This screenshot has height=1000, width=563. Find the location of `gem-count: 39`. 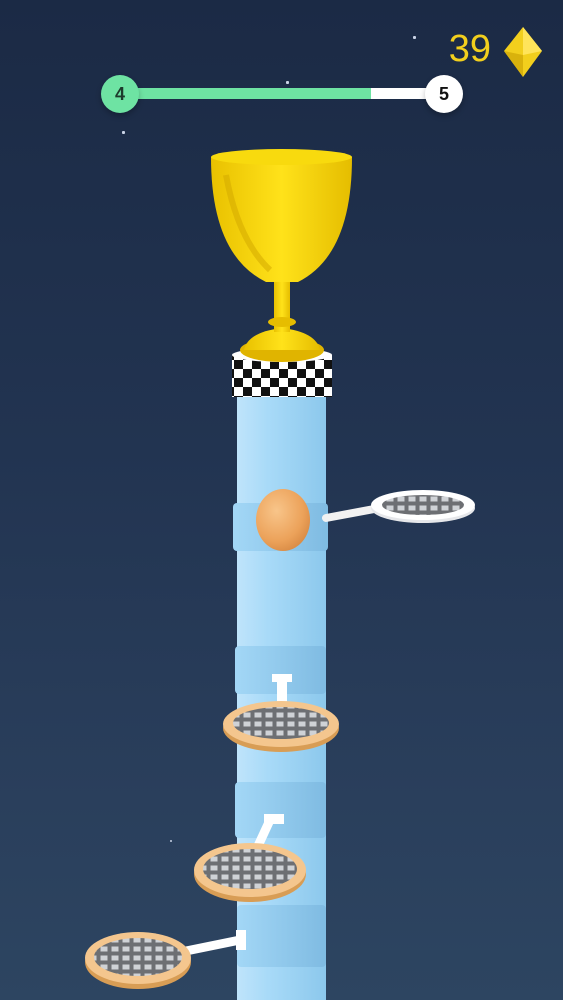

gem-count: 39 is located at coordinates (469, 49).